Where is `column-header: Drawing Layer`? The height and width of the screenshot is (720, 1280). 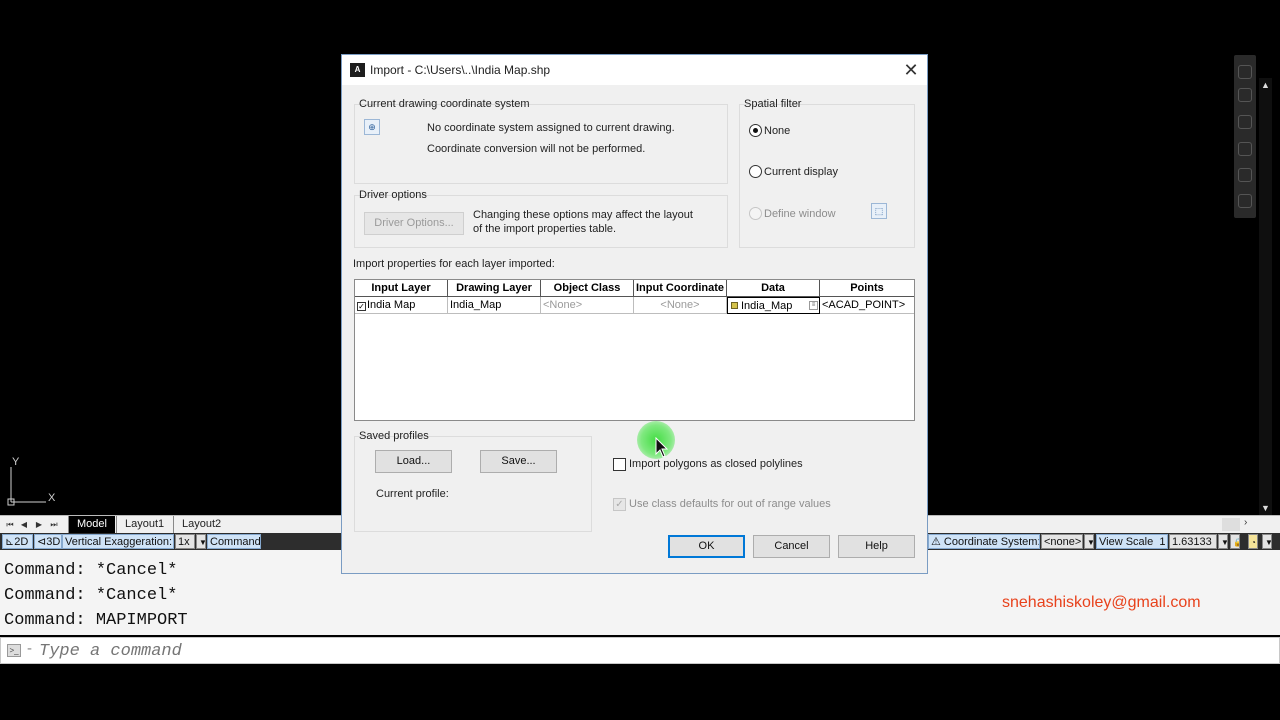
column-header: Drawing Layer is located at coordinates (494, 288).